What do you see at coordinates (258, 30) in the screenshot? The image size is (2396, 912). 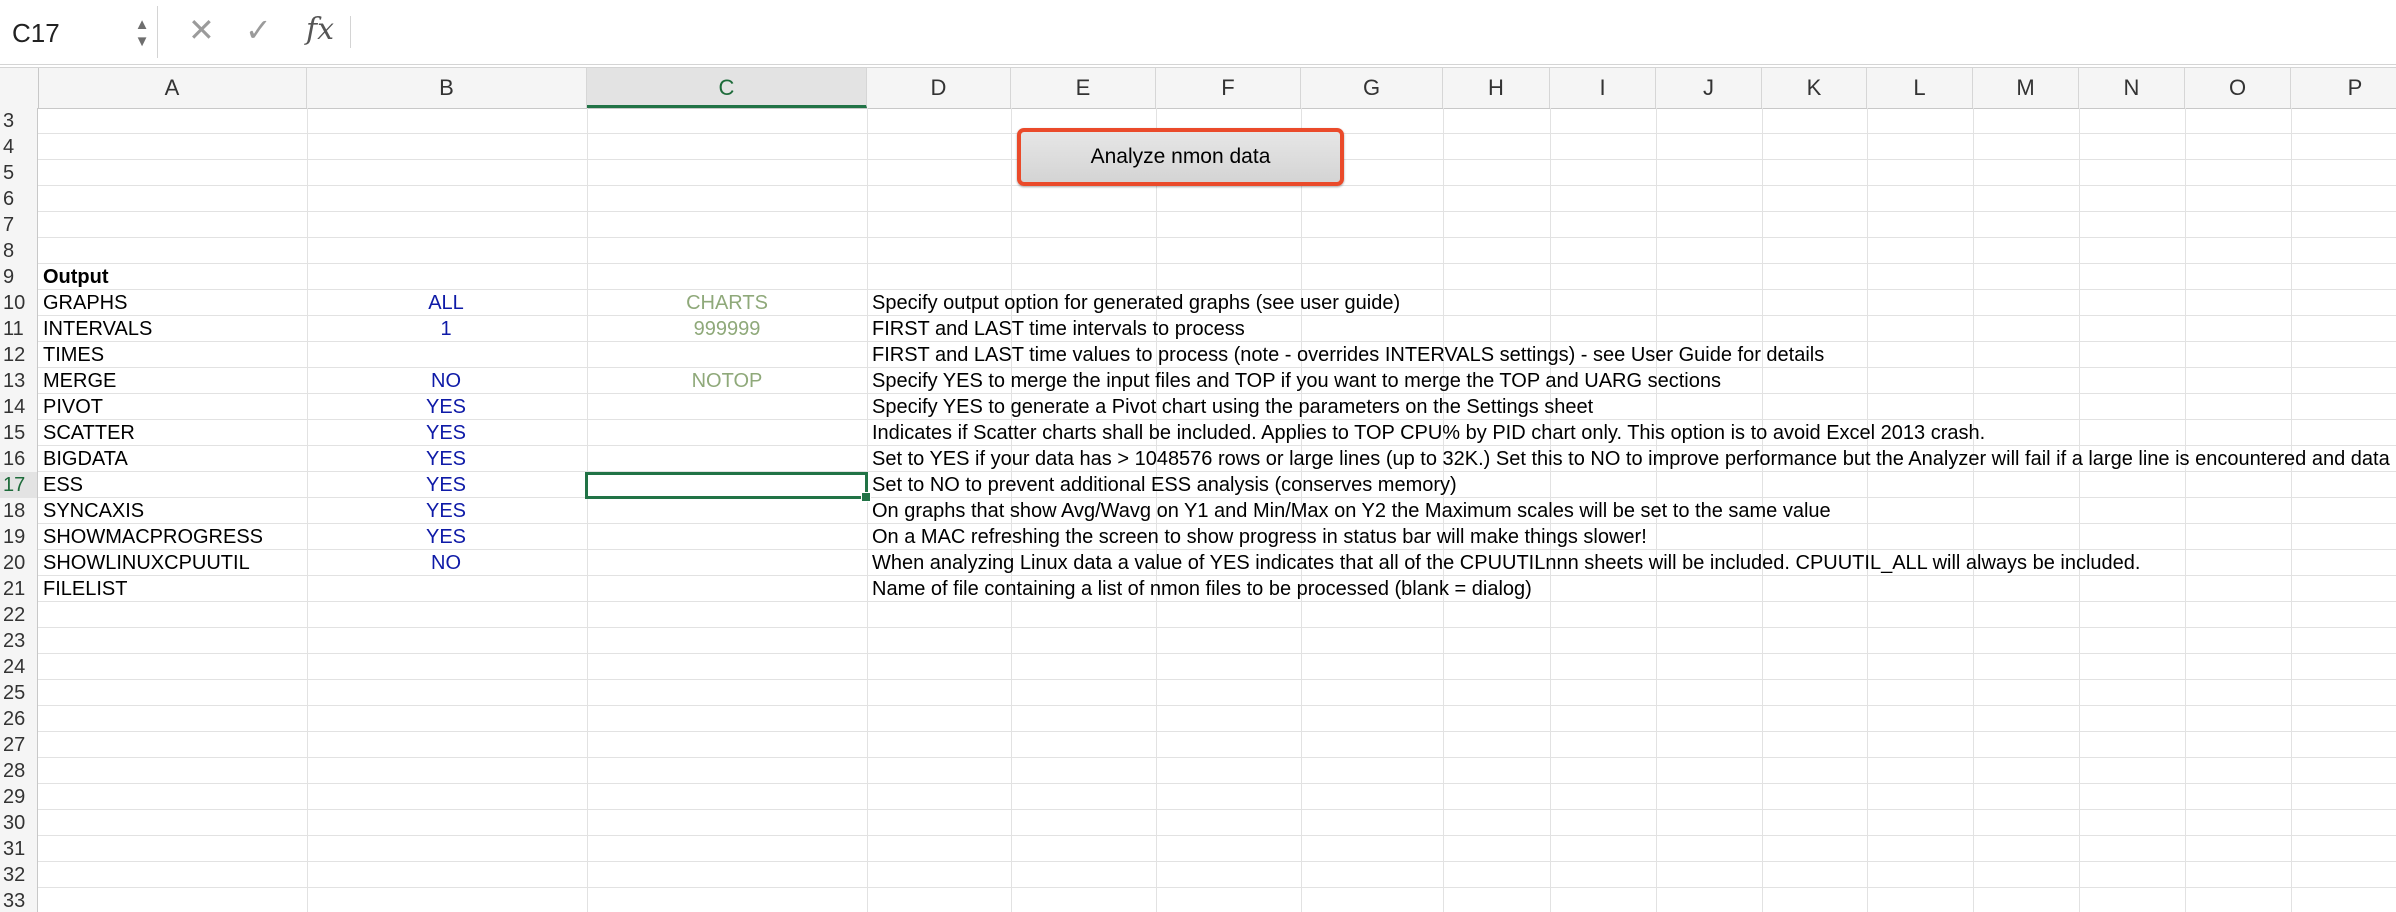 I see `check-icon: ✓` at bounding box center [258, 30].